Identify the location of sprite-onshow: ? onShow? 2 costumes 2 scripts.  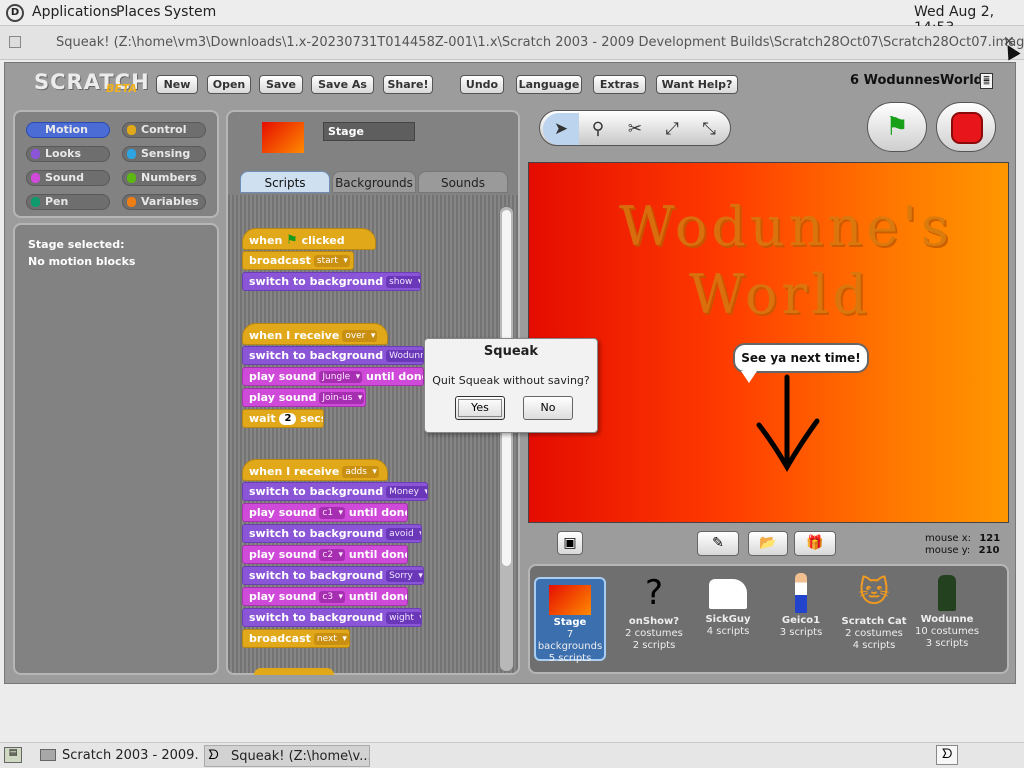
(654, 616).